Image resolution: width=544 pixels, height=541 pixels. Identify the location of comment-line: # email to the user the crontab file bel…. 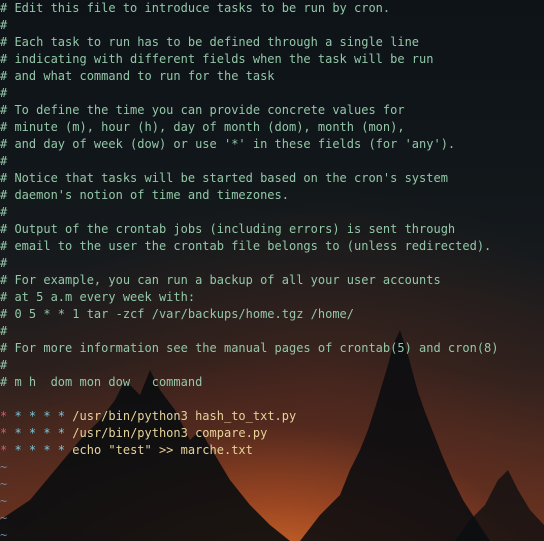
(246, 246).